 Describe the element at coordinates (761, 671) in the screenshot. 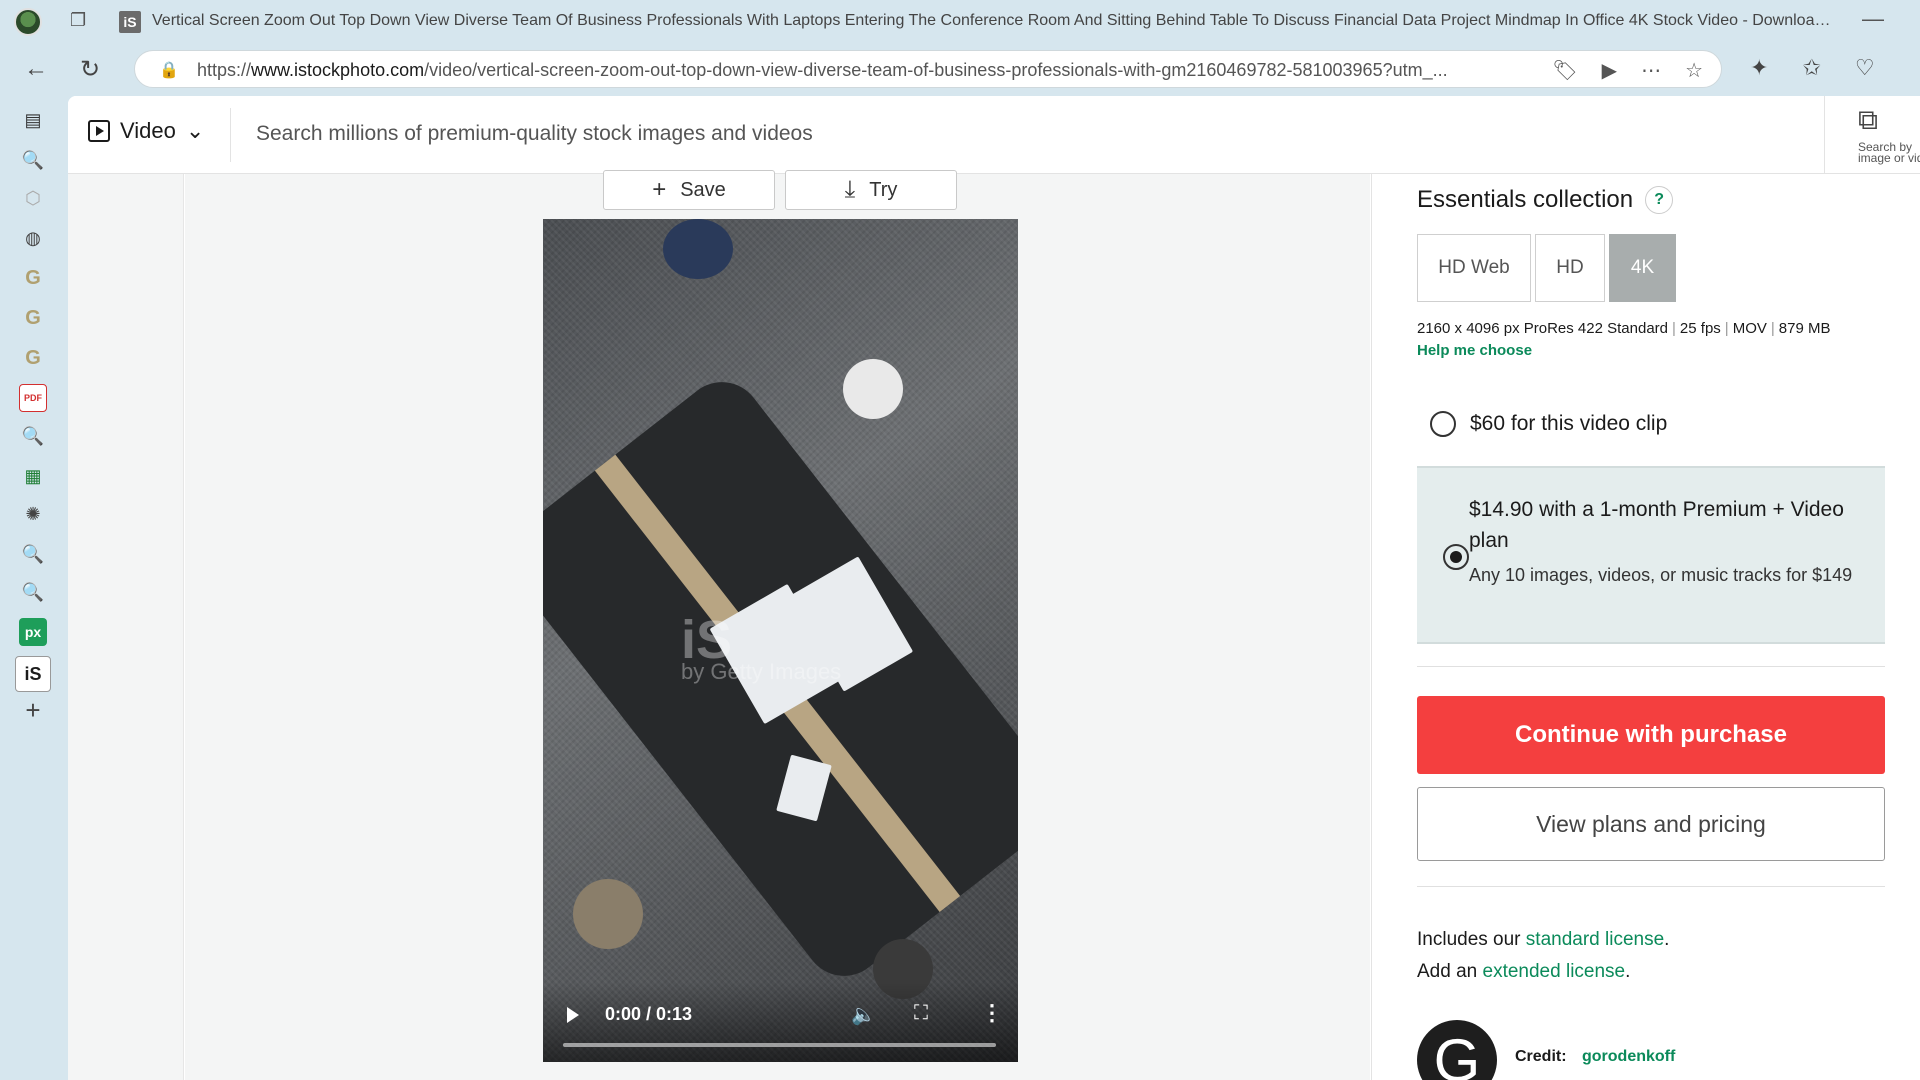

I see `watermark-text: by Getty Images` at that location.